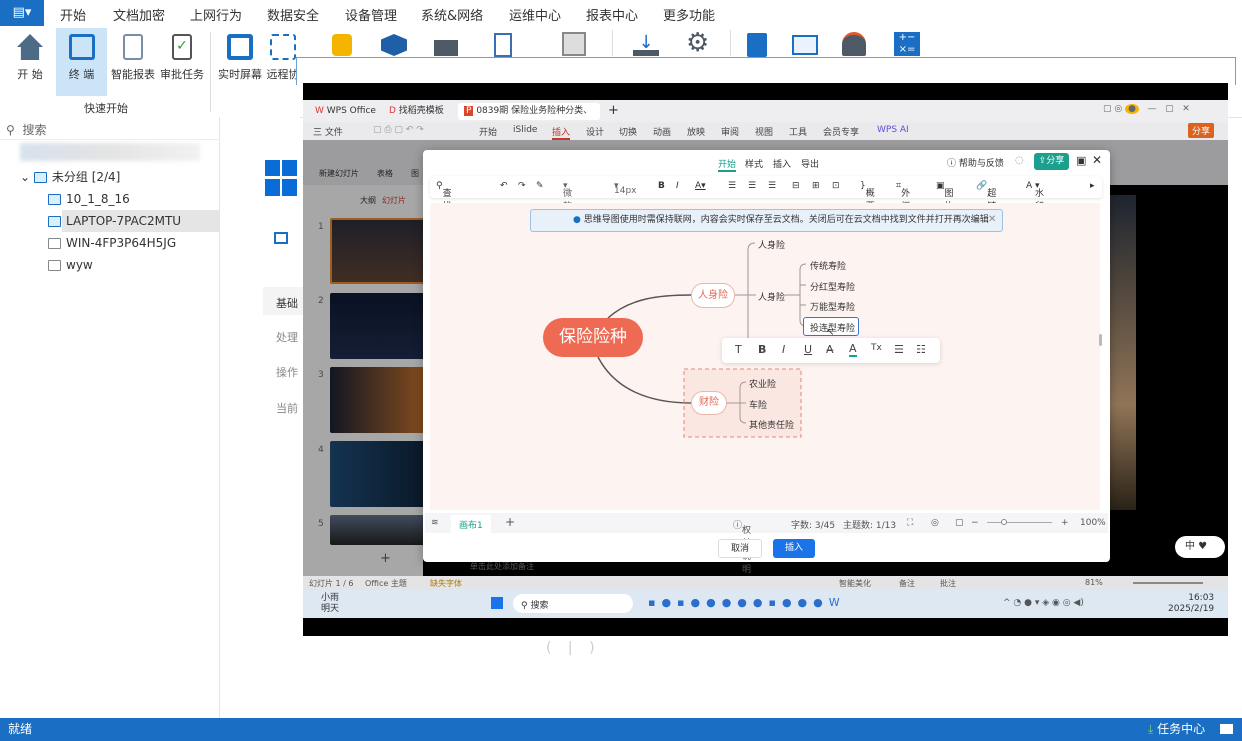 This screenshot has height=741, width=1242. What do you see at coordinates (1153, 729) in the screenshot?
I see `download-icon: ⤓` at bounding box center [1153, 729].